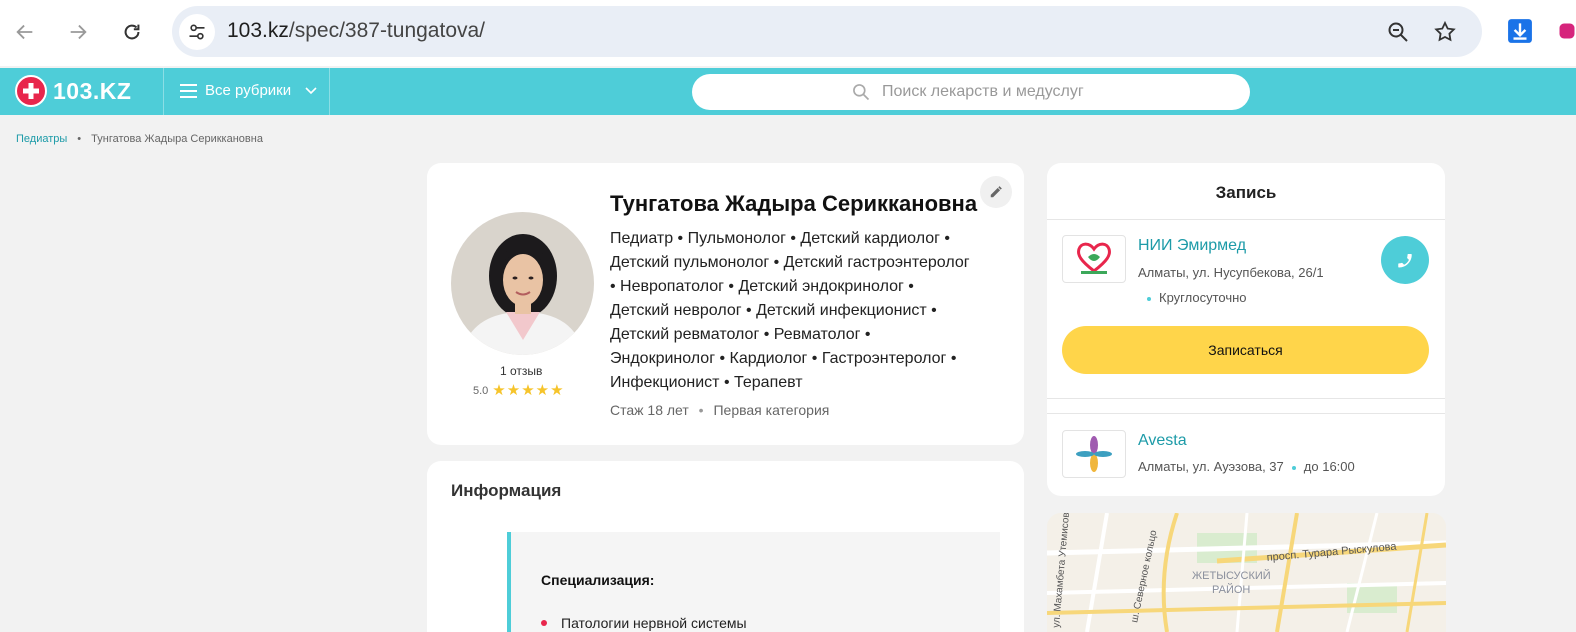 The height and width of the screenshot is (632, 1576). I want to click on star-outline-icon, so click(1445, 31).